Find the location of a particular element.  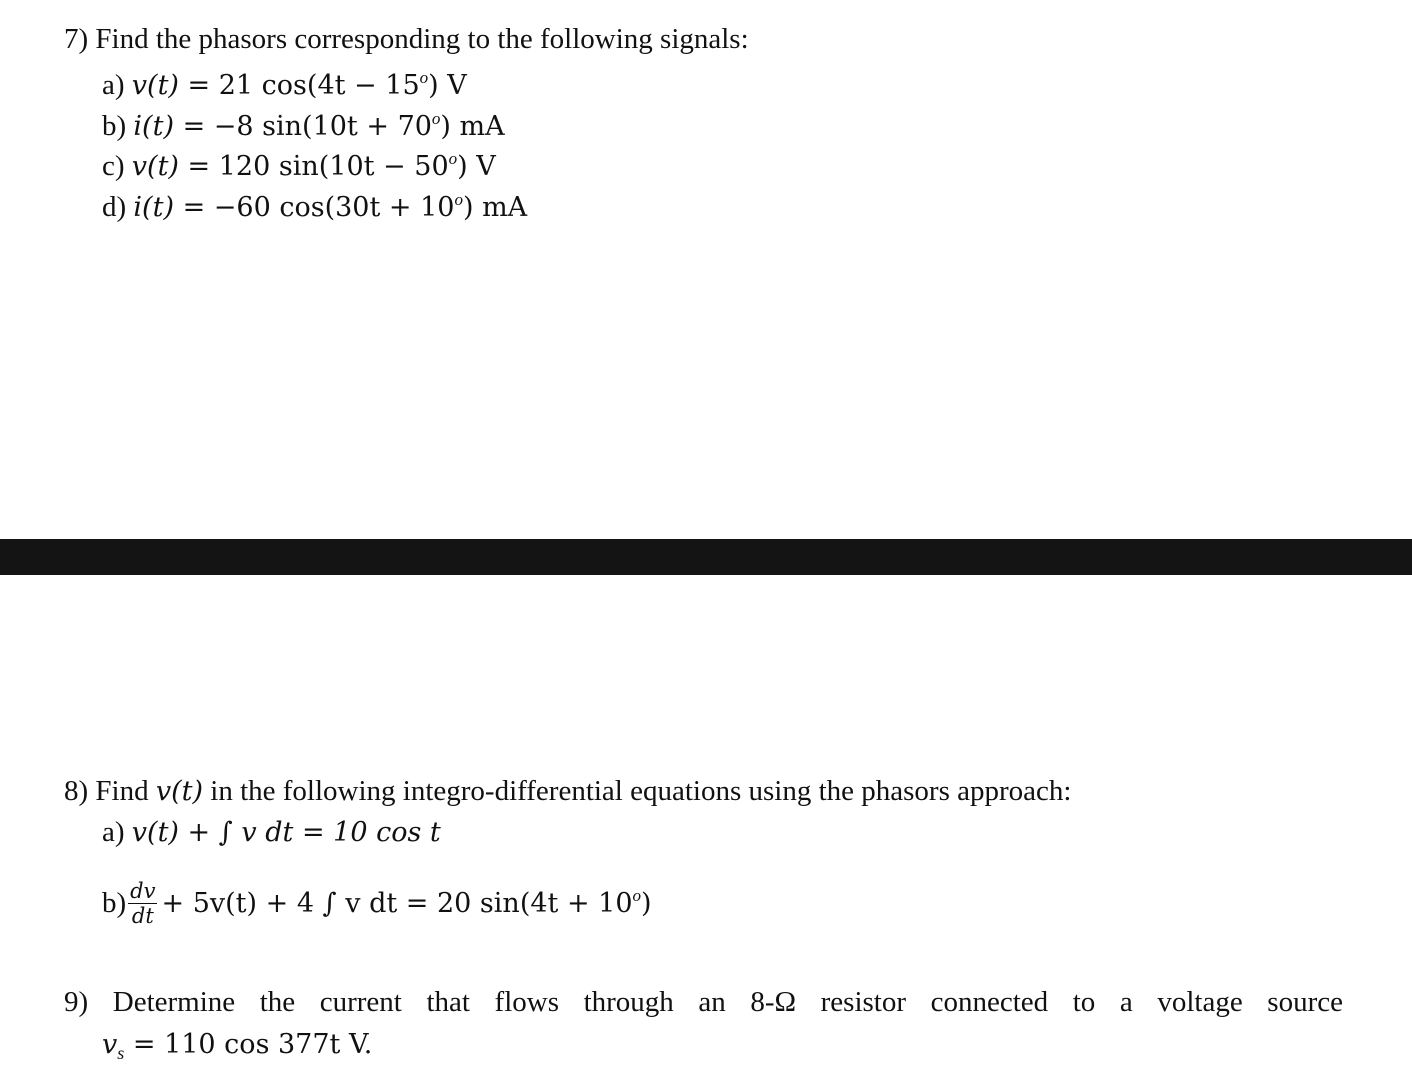

fraction-numerator: dv is located at coordinates (143, 891).